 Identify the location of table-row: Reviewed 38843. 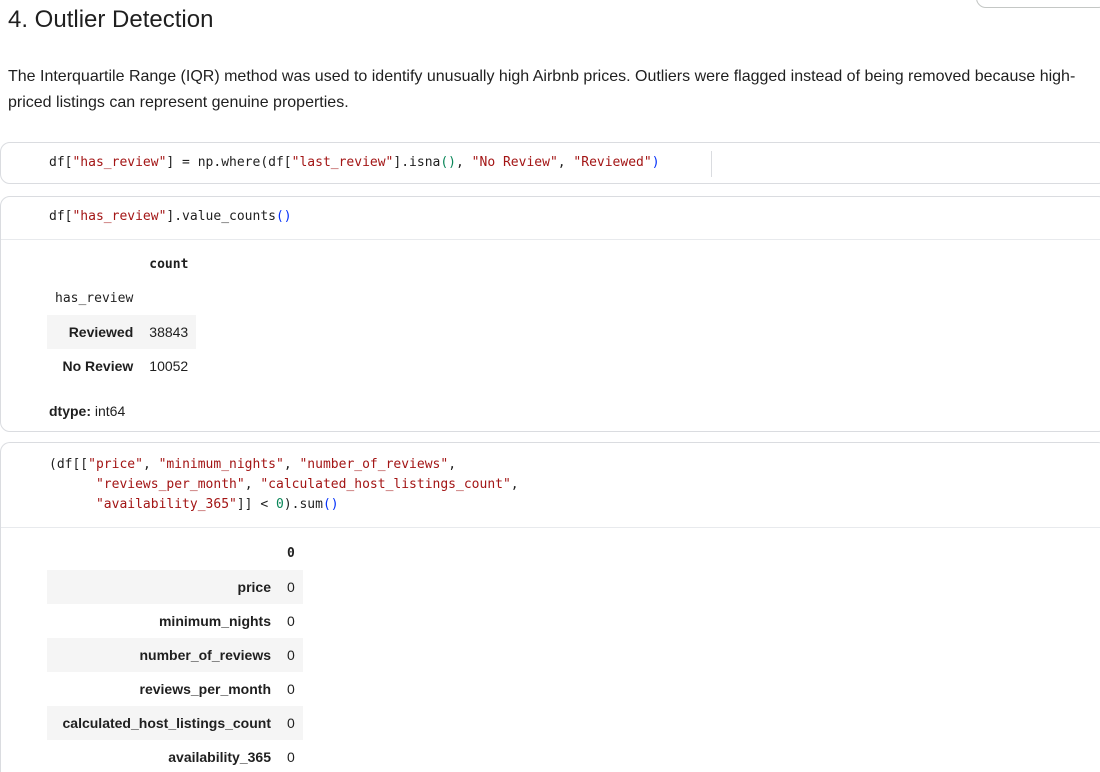
(122, 332).